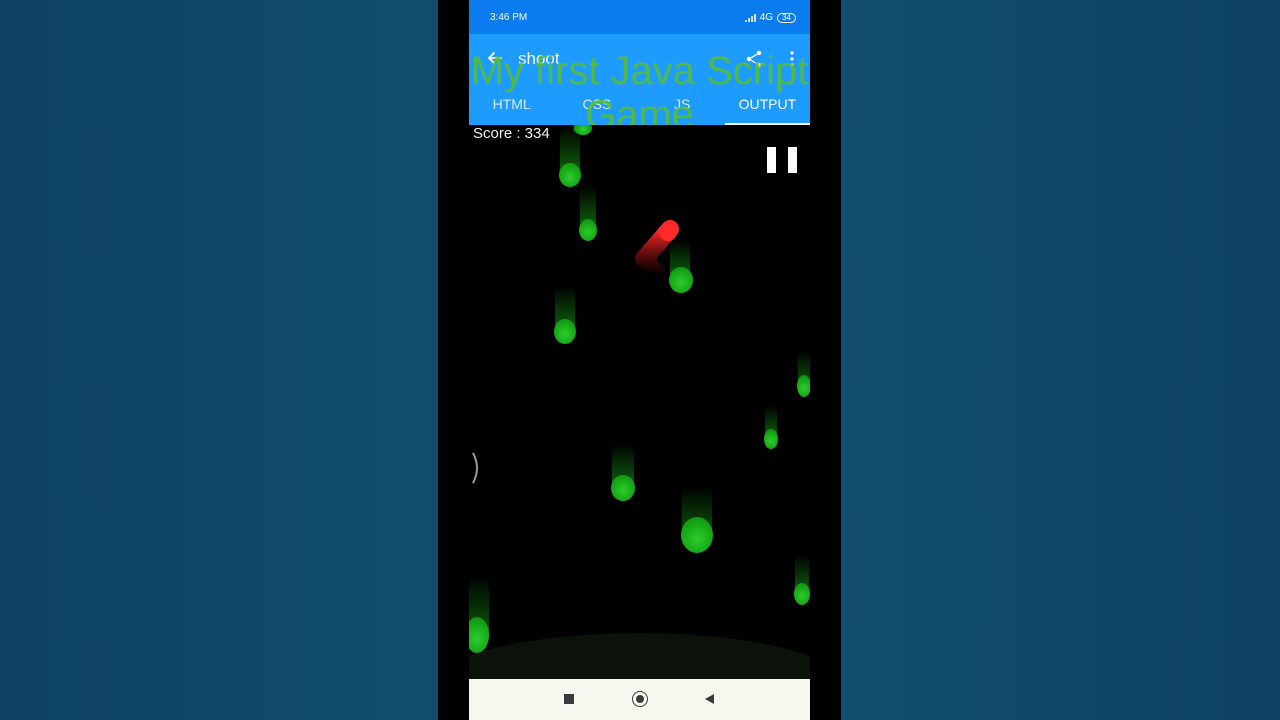 The height and width of the screenshot is (720, 1280). What do you see at coordinates (511, 133) in the screenshot?
I see `score-label: Score : 334` at bounding box center [511, 133].